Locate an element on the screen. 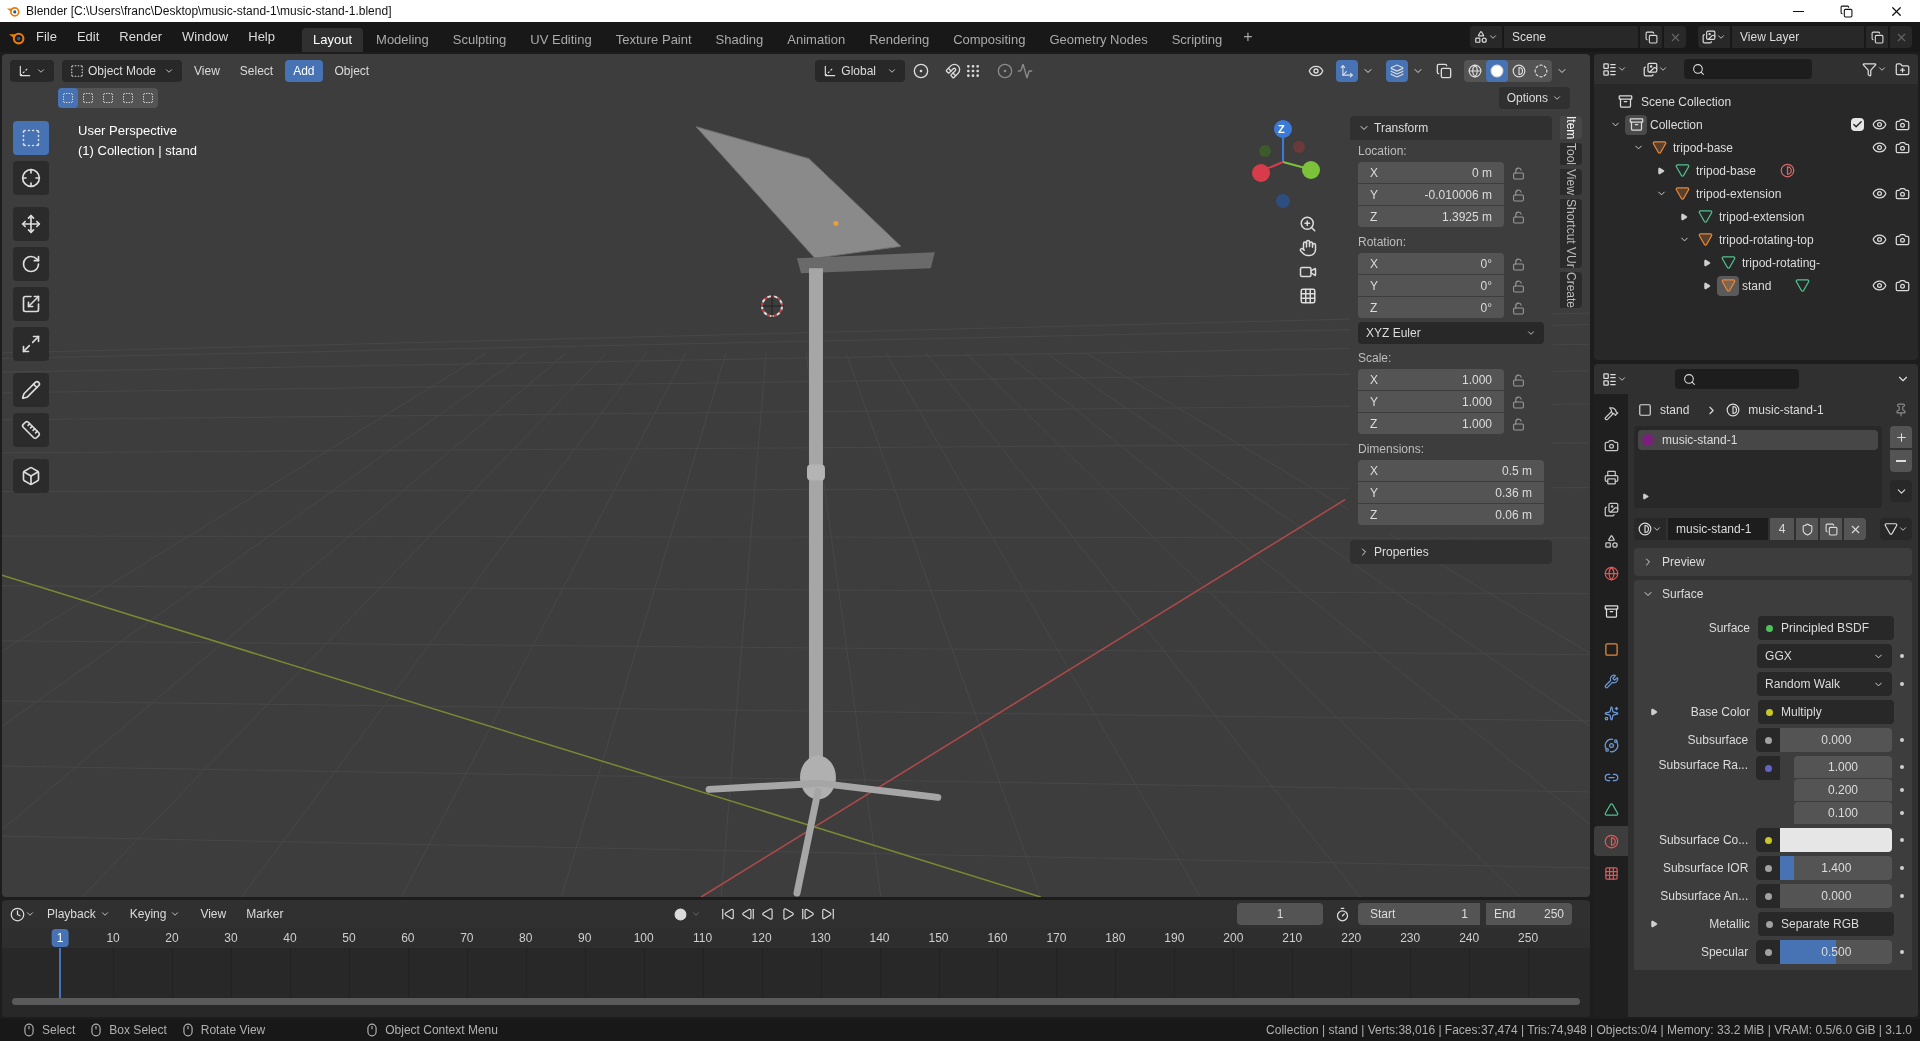 This screenshot has width=1920, height=1041. group-label: Scale: is located at coordinates (1375, 358).